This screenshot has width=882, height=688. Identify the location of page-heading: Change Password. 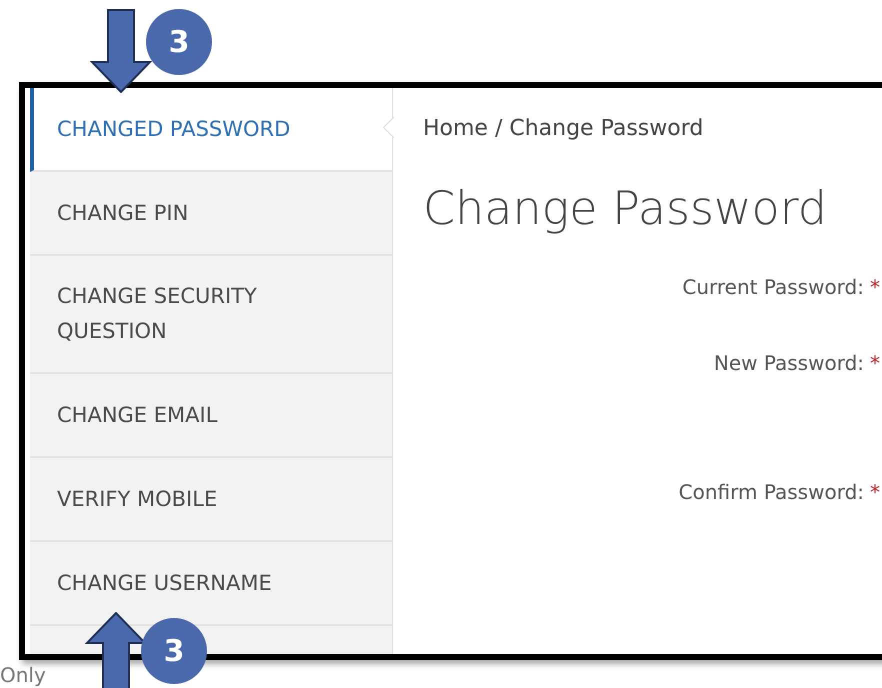
(625, 208).